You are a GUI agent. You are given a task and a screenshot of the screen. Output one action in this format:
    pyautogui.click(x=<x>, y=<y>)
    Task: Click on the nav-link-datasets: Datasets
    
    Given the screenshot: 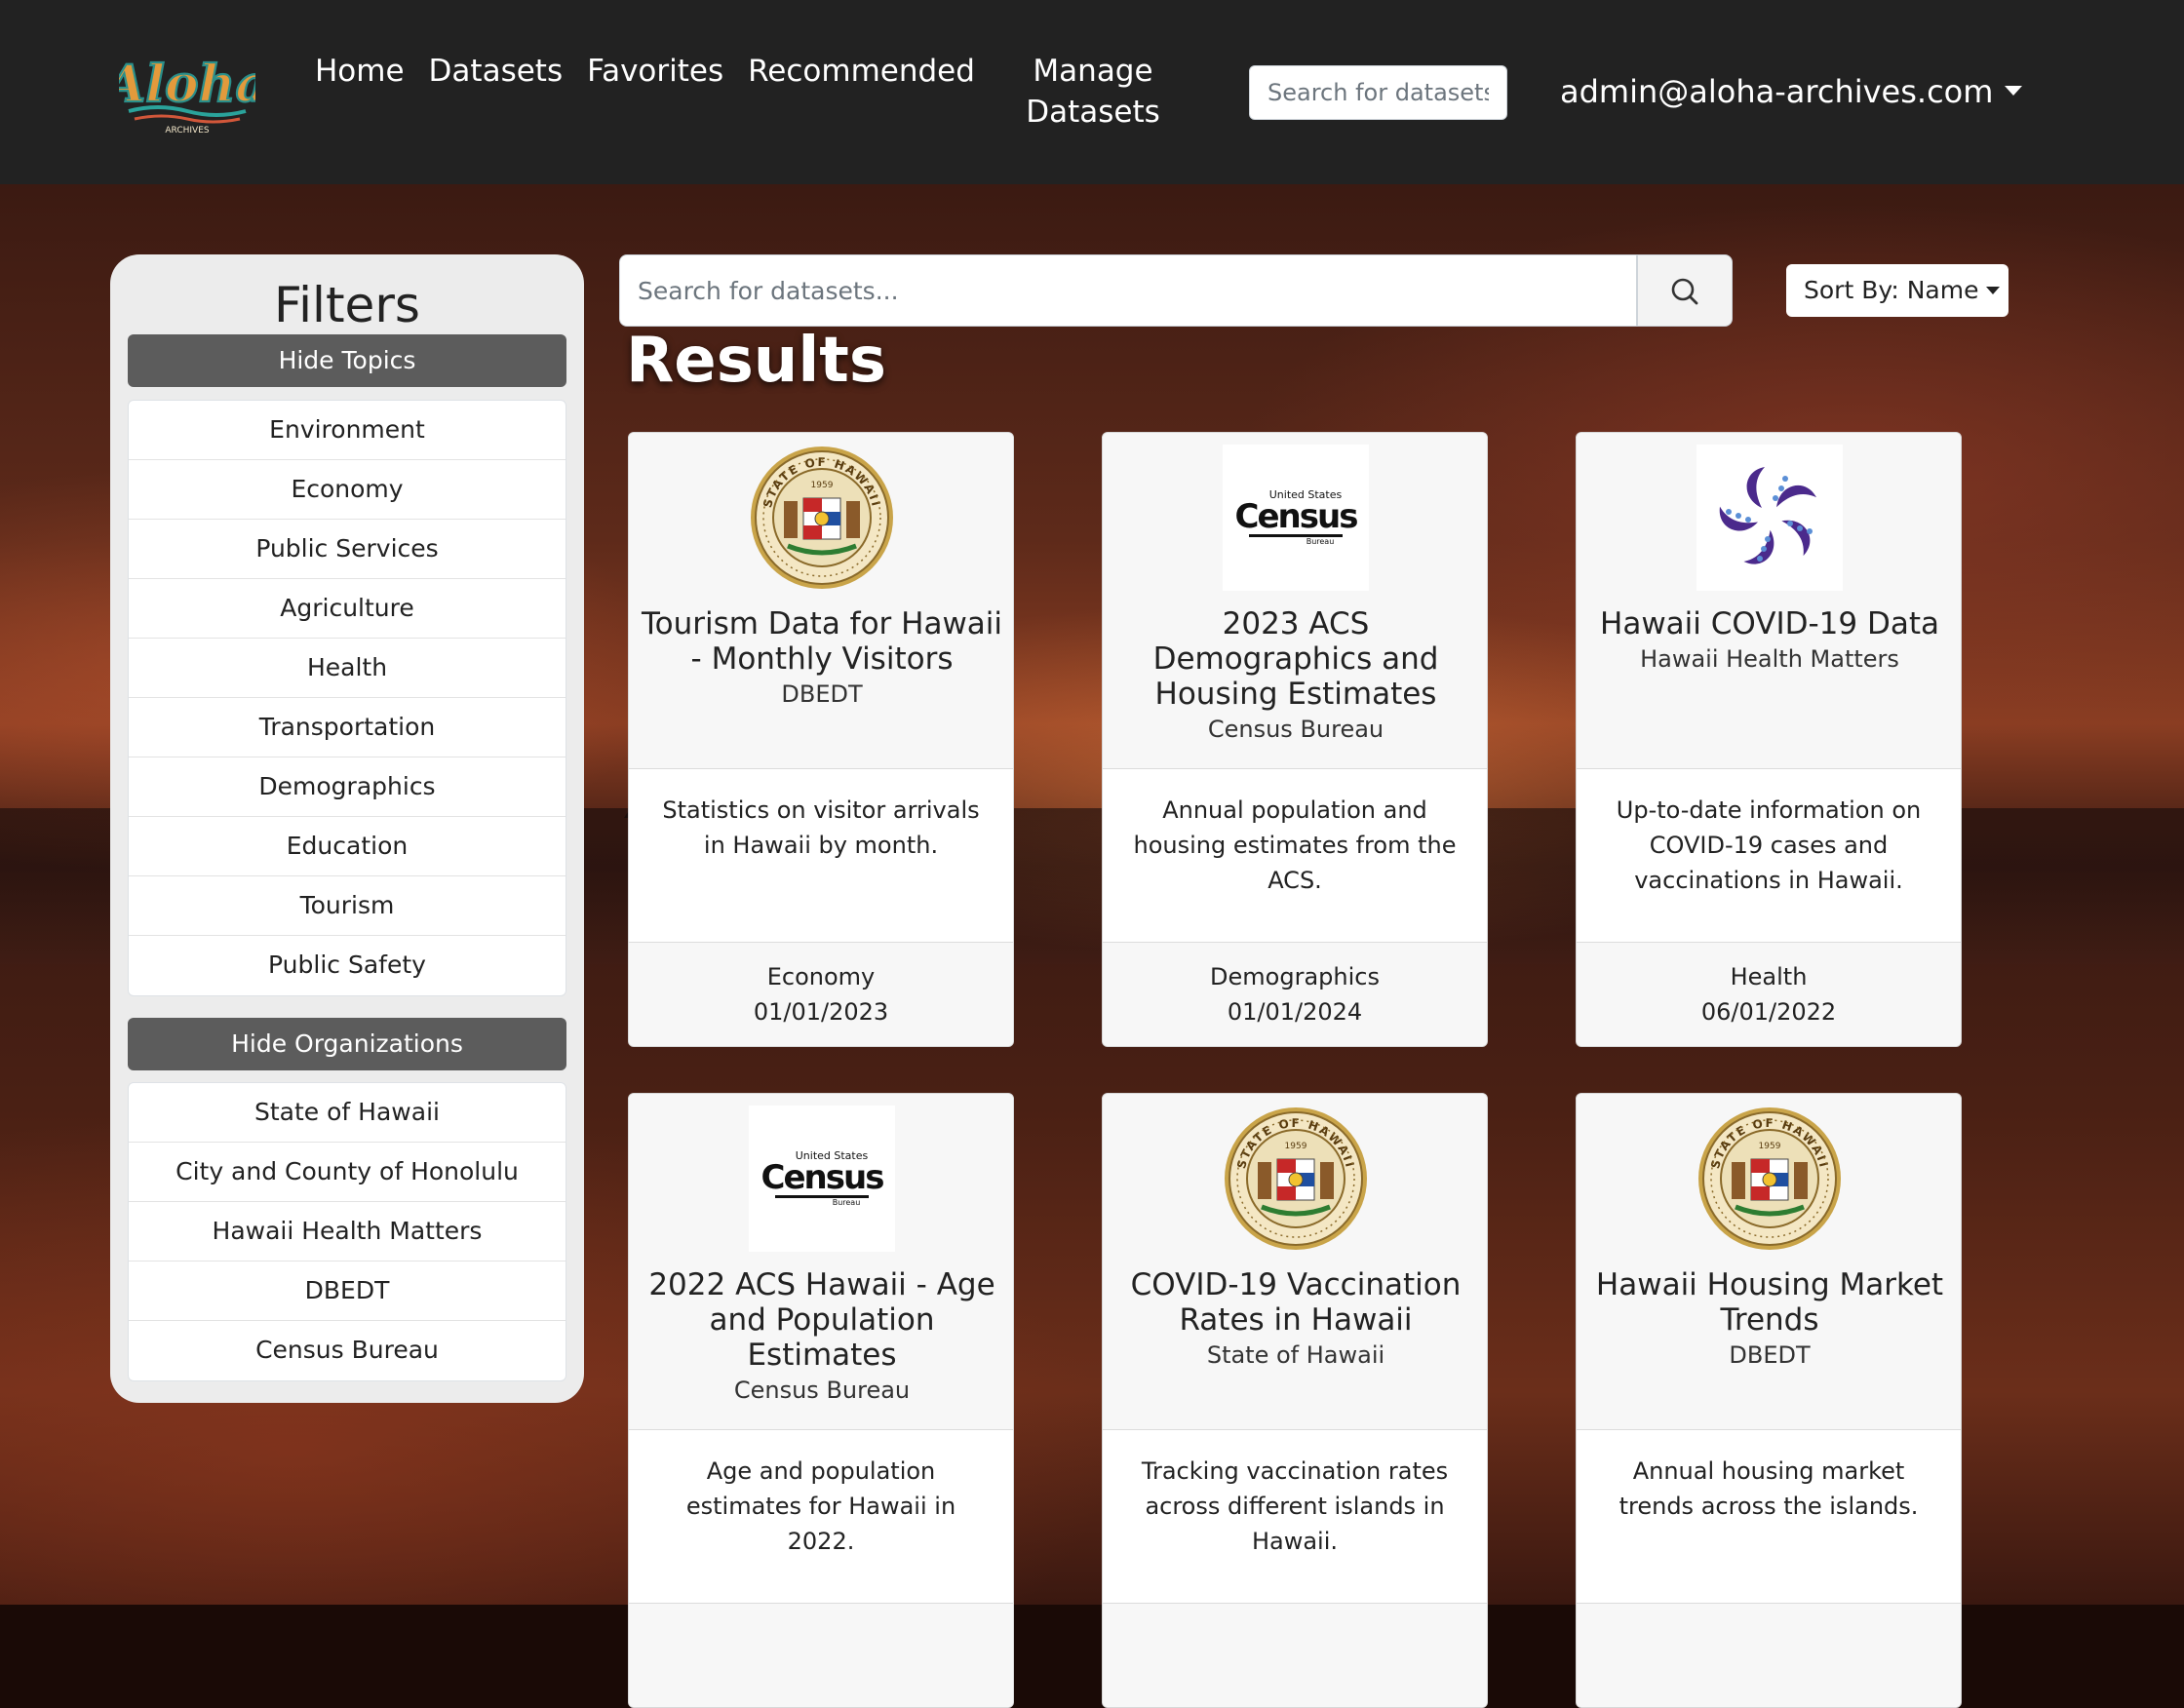 What is the action you would take?
    pyautogui.click(x=496, y=71)
    